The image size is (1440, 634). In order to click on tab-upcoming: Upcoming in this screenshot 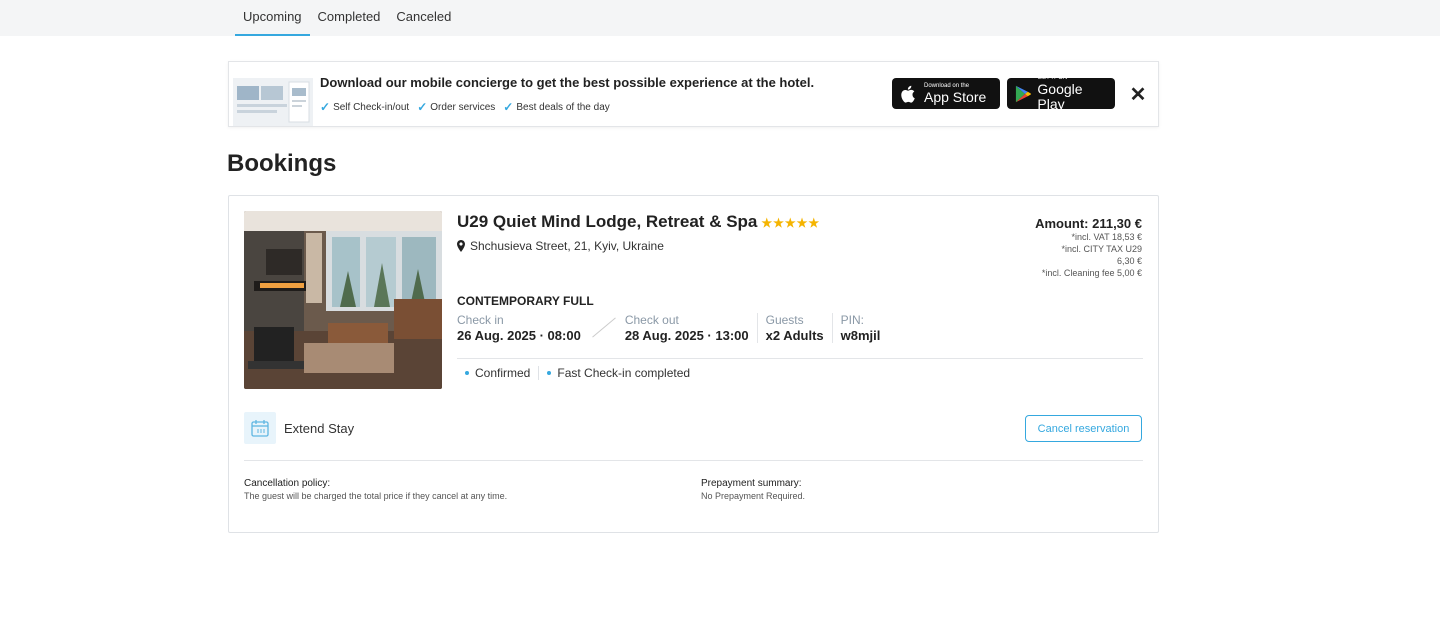, I will do `click(272, 18)`.